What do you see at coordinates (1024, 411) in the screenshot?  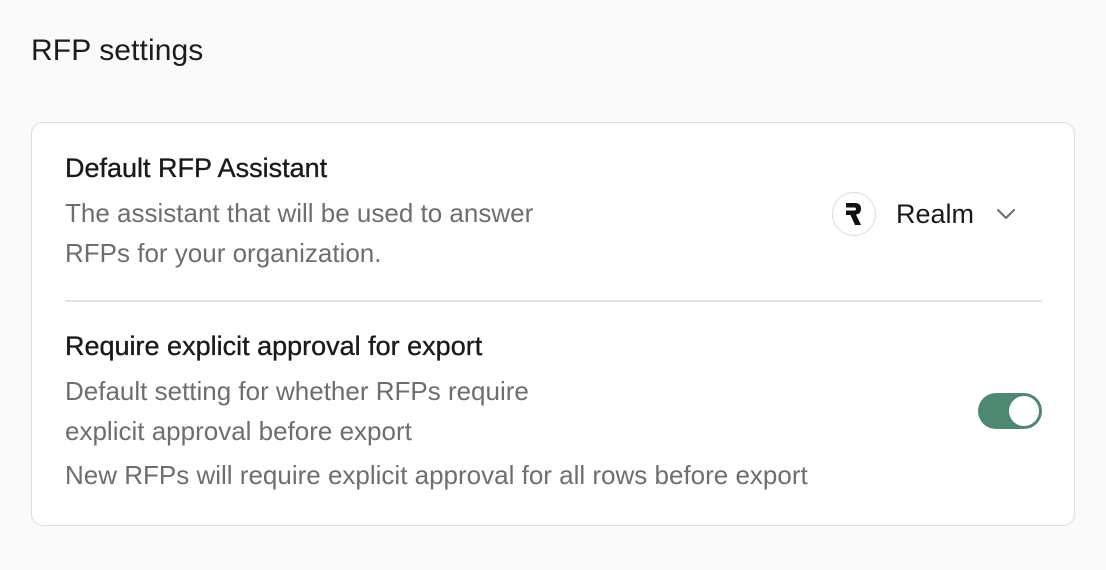 I see `toggle-knob` at bounding box center [1024, 411].